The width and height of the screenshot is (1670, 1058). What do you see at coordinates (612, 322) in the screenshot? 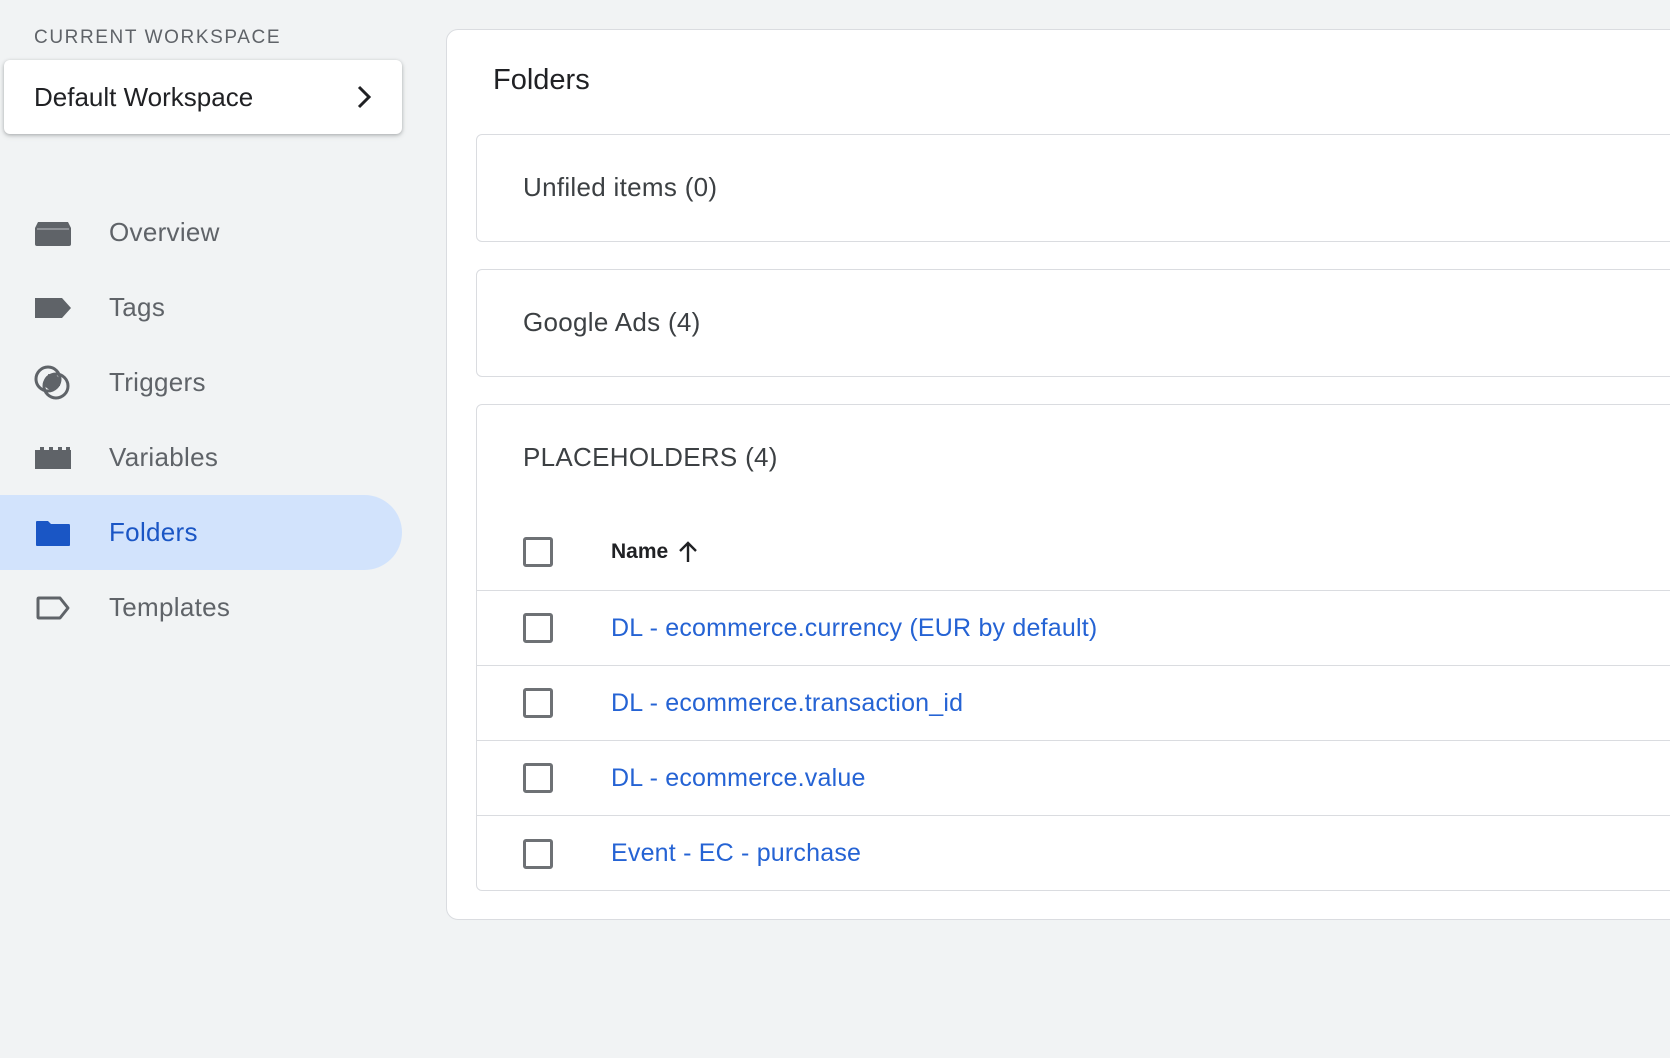
I see `folder-title: Google Ads (4)` at bounding box center [612, 322].